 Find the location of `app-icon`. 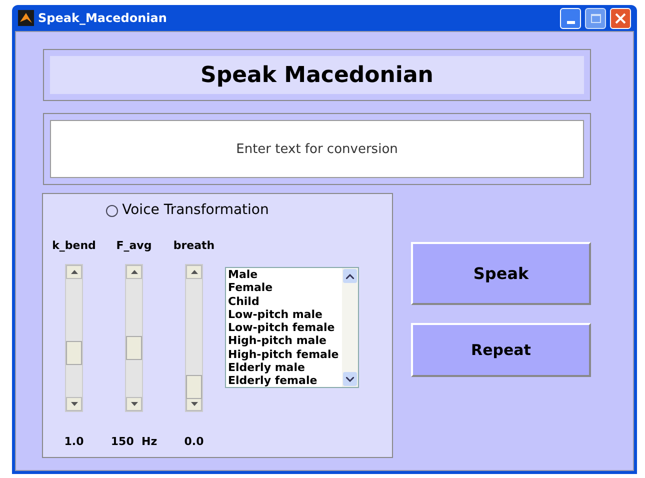

app-icon is located at coordinates (26, 18).